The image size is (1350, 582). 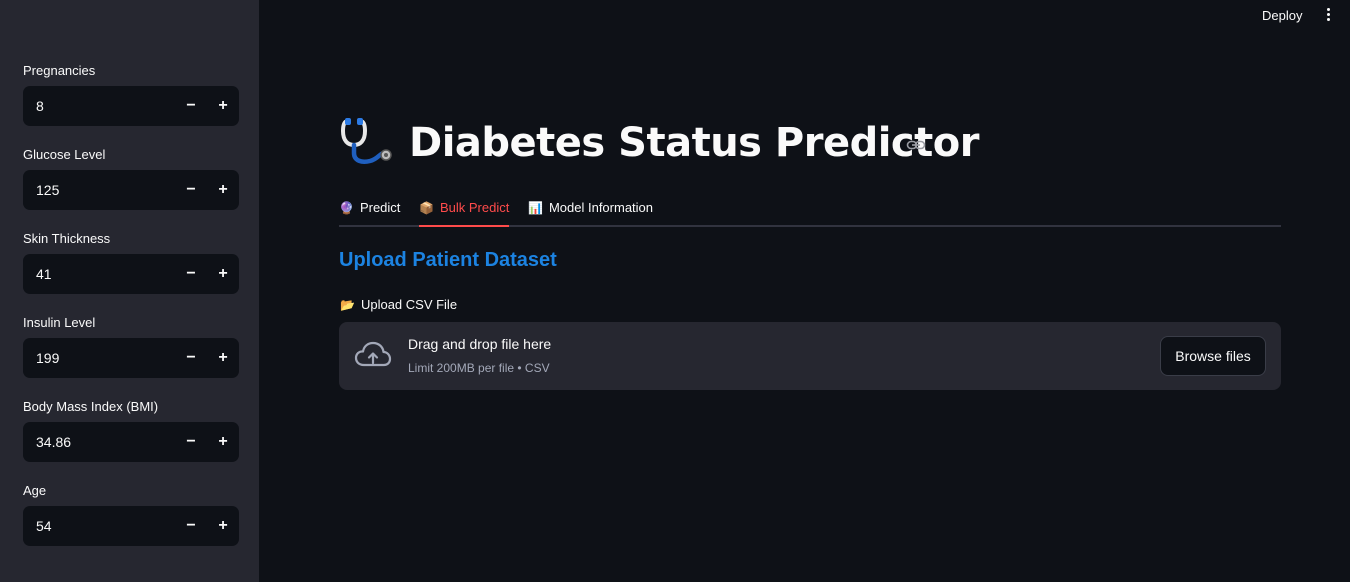 What do you see at coordinates (601, 207) in the screenshot?
I see `tab-label: Model Information` at bounding box center [601, 207].